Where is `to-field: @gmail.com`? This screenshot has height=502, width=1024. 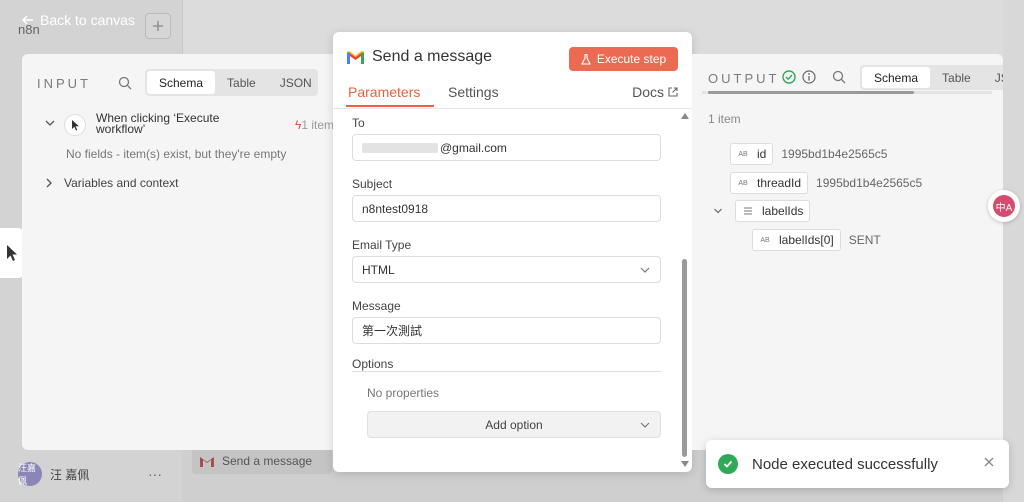
to-field: @gmail.com is located at coordinates (506, 147).